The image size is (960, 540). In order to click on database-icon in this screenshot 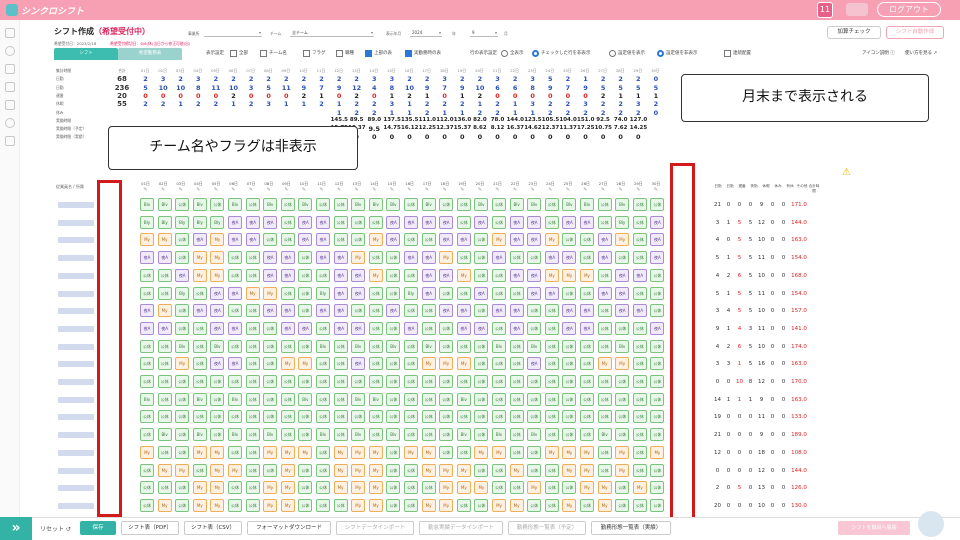, I will do `click(10, 69)`.